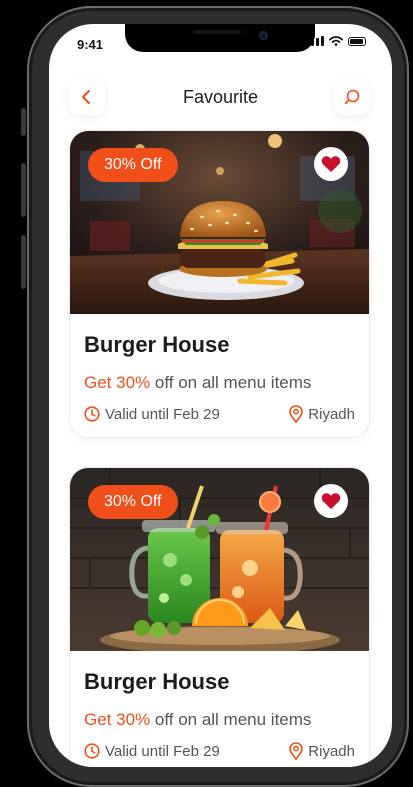 Image resolution: width=413 pixels, height=787 pixels. I want to click on wifi-icon, so click(336, 41).